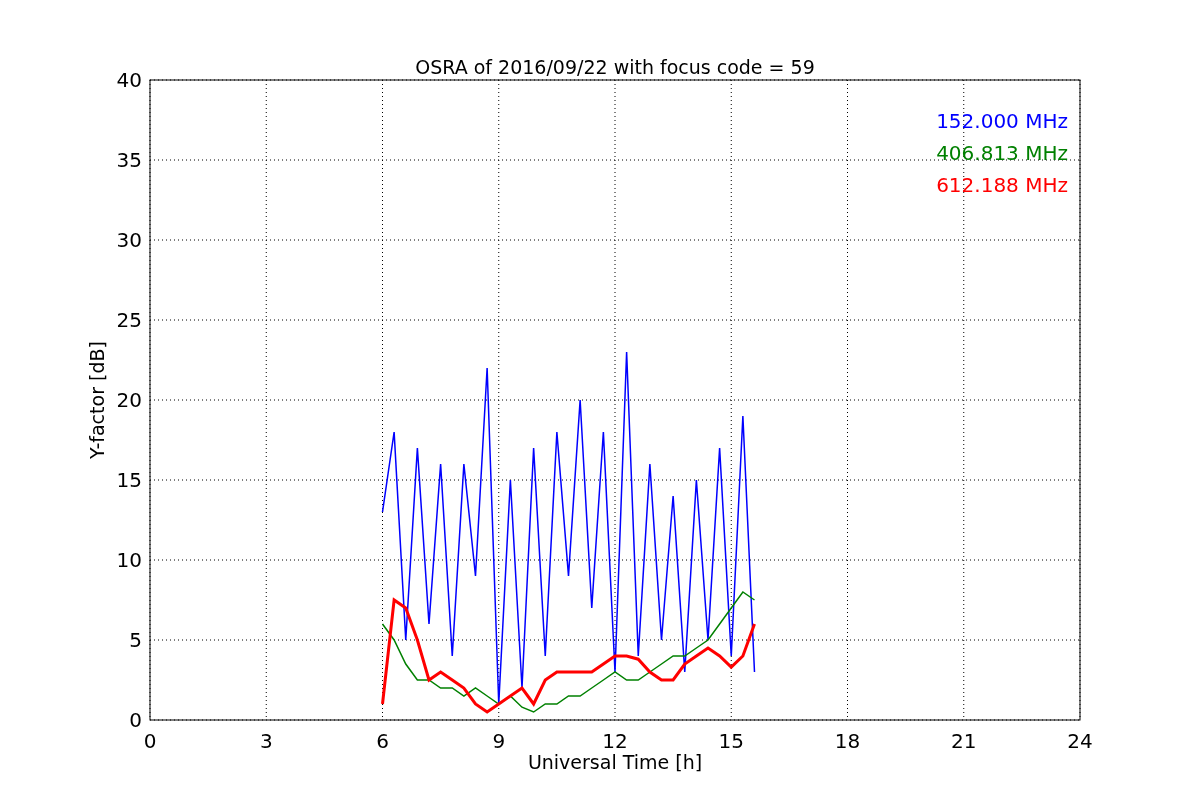  What do you see at coordinates (135, 640) in the screenshot?
I see `tick-label: 5` at bounding box center [135, 640].